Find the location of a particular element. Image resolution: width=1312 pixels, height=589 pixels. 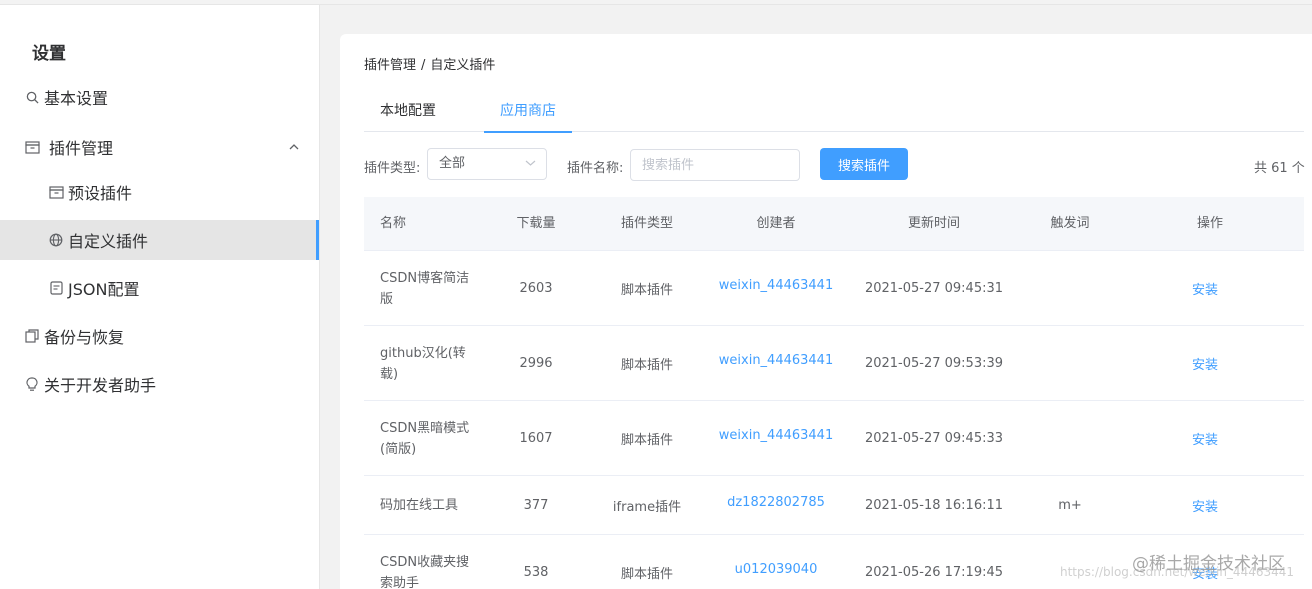

plugin-type-select: 全部 is located at coordinates (487, 164).